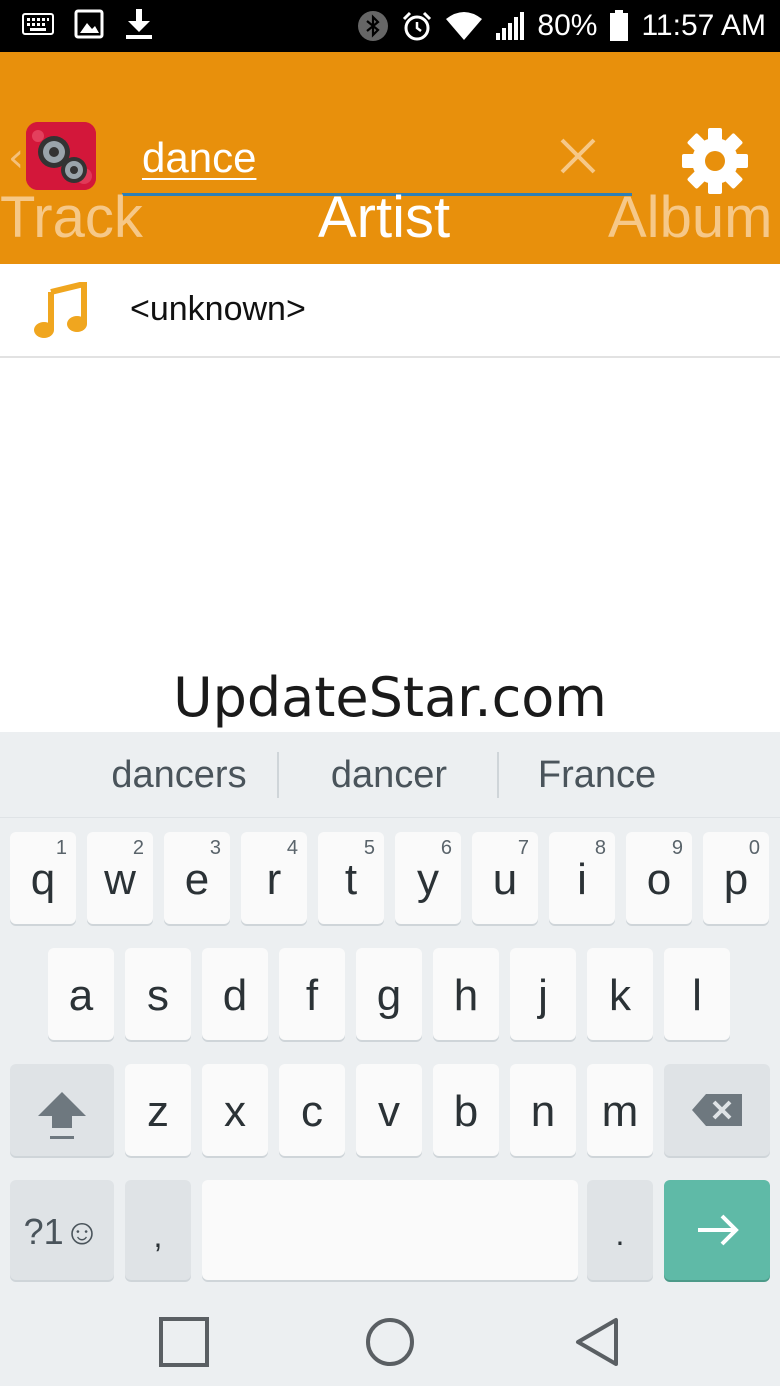 Image resolution: width=780 pixels, height=1386 pixels. I want to click on tab-artist: Artist, so click(384, 218).